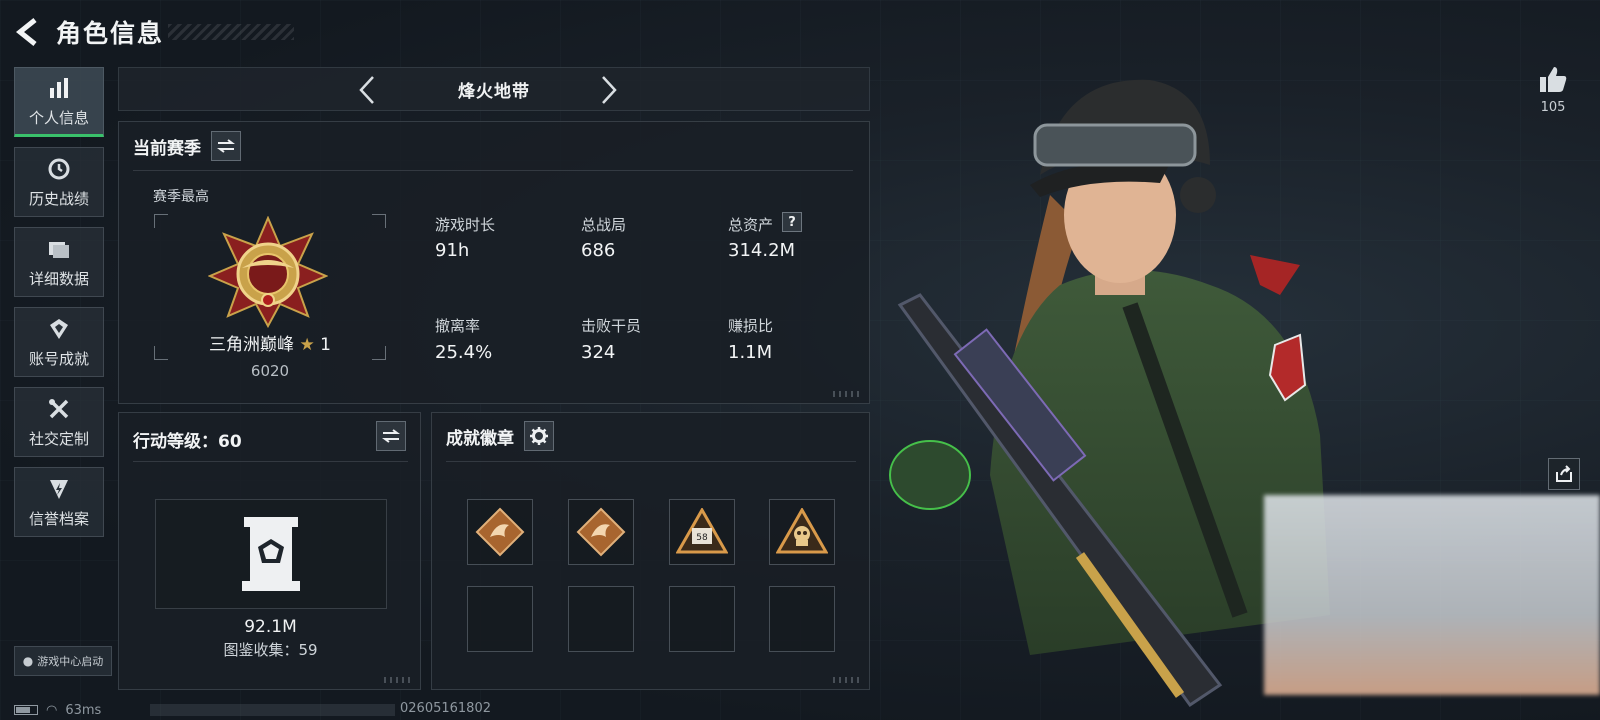 This screenshot has width=1600, height=720. I want to click on nav-label: 详细数据, so click(58, 278).